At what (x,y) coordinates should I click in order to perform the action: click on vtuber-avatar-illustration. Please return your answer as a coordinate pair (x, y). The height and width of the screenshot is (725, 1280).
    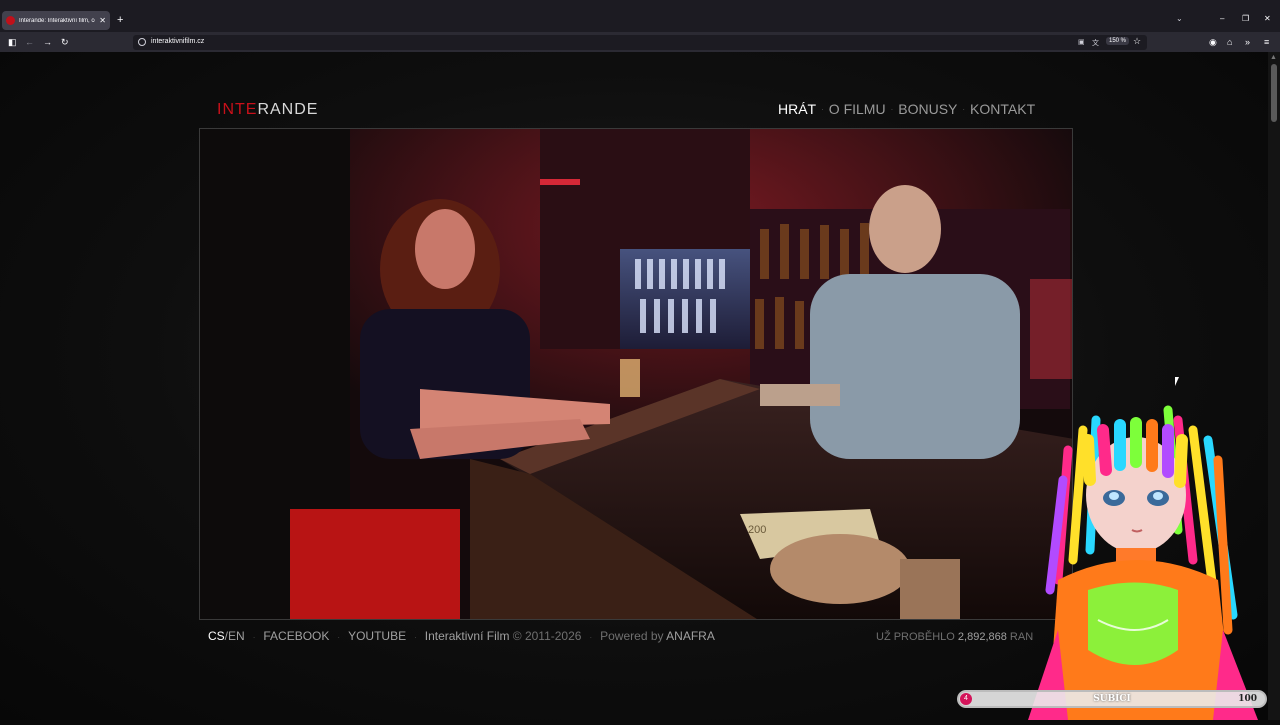
    Looking at the image, I should click on (1143, 562).